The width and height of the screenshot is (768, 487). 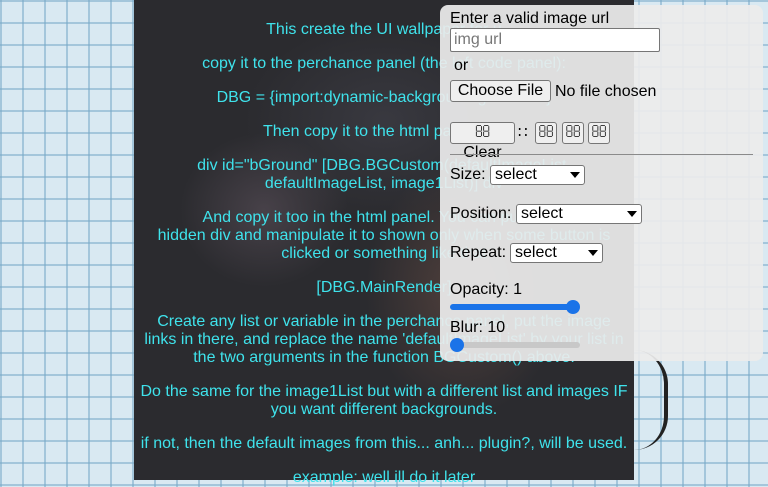 What do you see at coordinates (606, 91) in the screenshot?
I see `no-file-chosen-label: No file chosen` at bounding box center [606, 91].